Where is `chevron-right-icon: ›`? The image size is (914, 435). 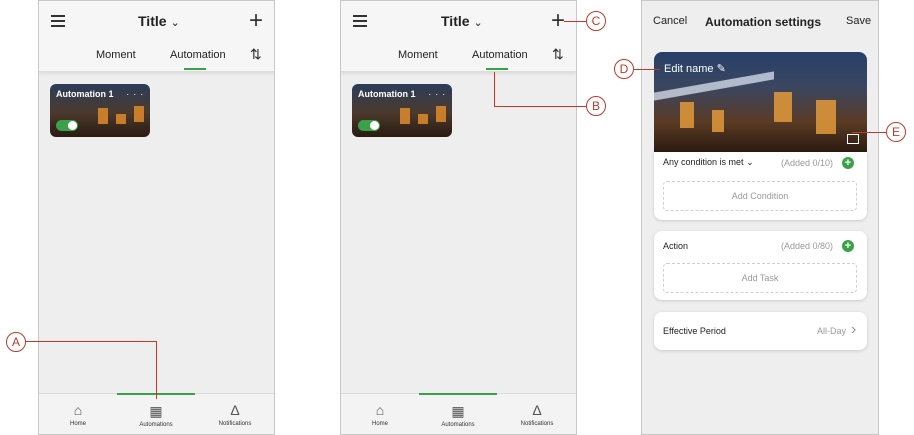 chevron-right-icon: › is located at coordinates (854, 329).